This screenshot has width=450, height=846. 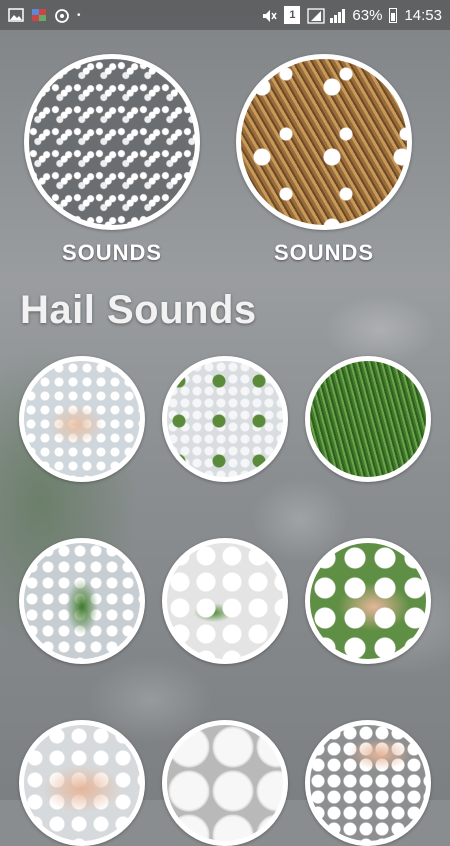 I want to click on sim-badge: 1, so click(x=292, y=15).